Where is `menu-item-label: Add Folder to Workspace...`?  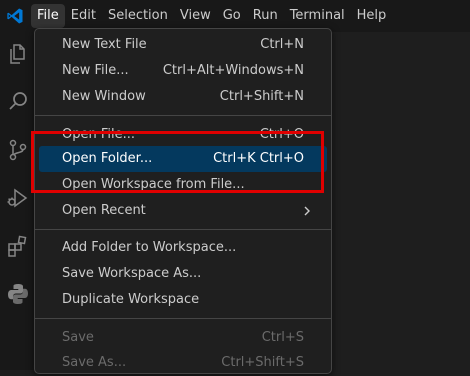 menu-item-label: Add Folder to Workspace... is located at coordinates (149, 247).